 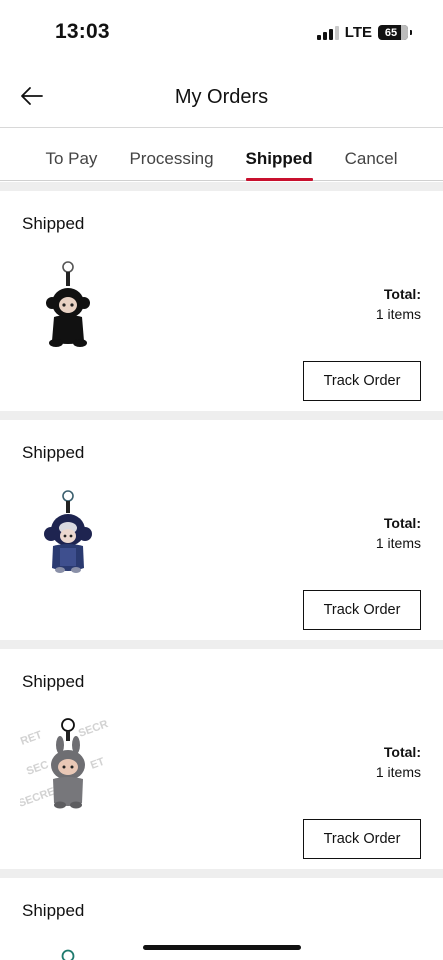 What do you see at coordinates (222, 947) in the screenshot?
I see `home-indicator` at bounding box center [222, 947].